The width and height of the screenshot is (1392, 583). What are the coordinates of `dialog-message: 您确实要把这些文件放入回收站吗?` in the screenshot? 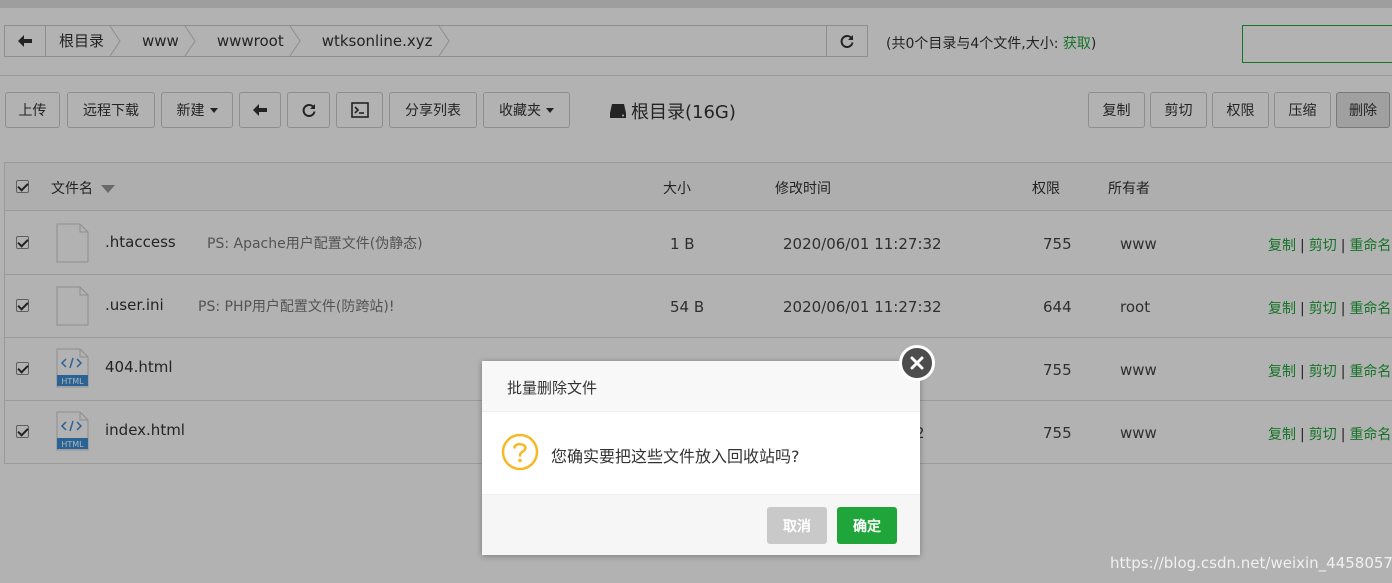 It's located at (675, 456).